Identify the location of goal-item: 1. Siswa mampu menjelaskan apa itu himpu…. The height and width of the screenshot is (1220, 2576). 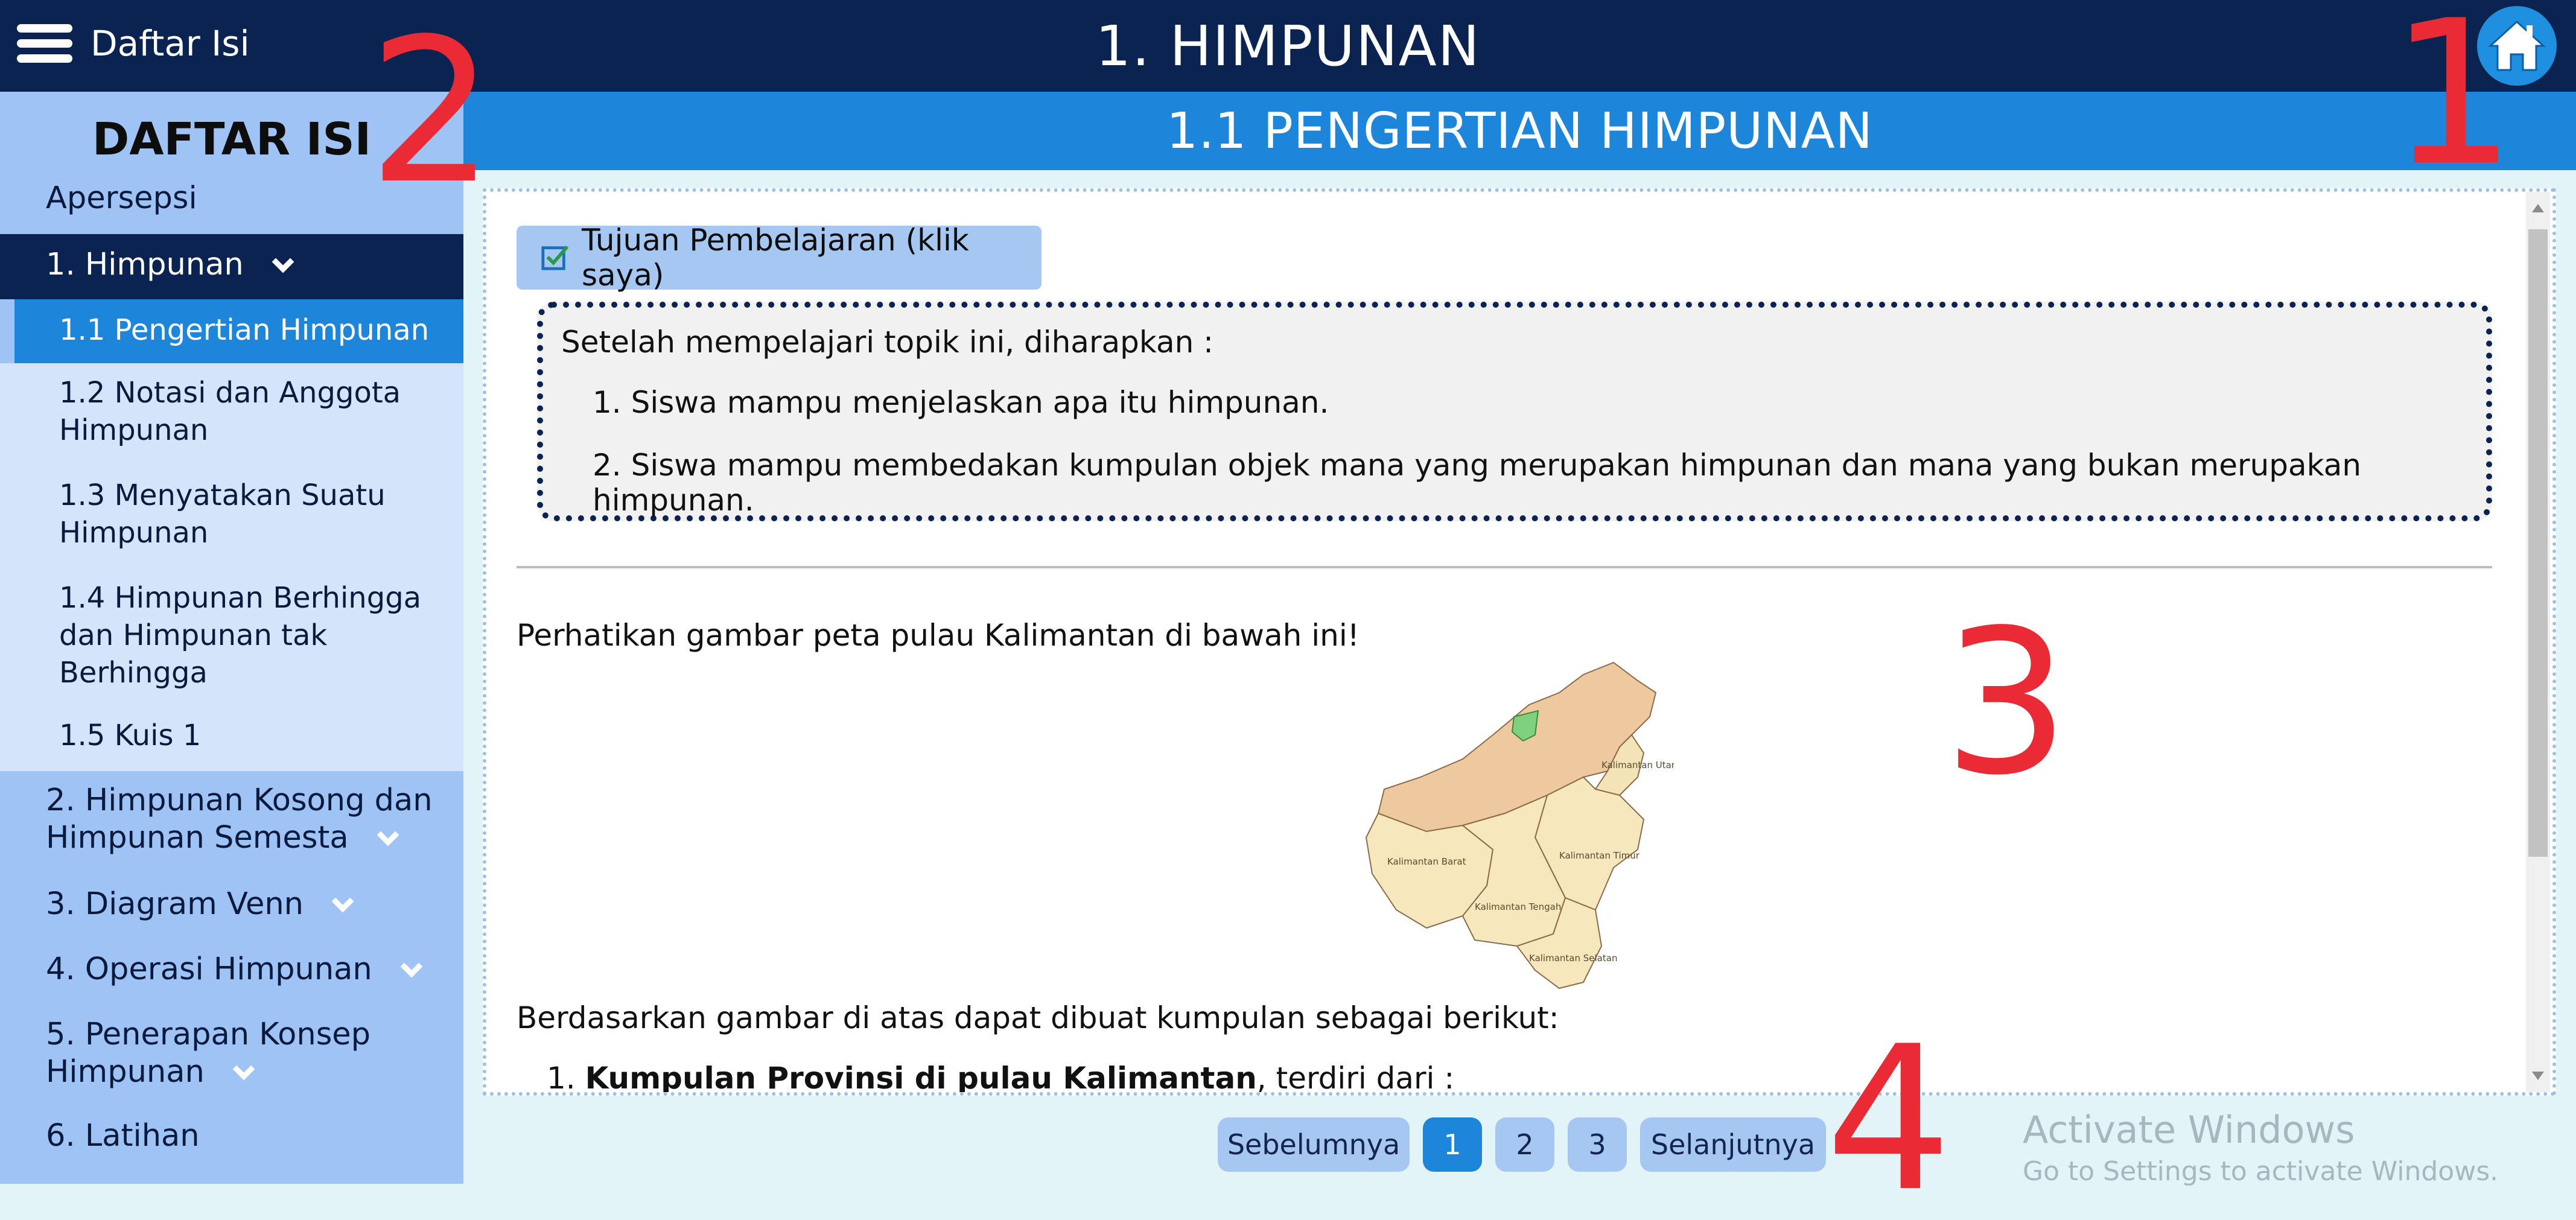
(961, 403).